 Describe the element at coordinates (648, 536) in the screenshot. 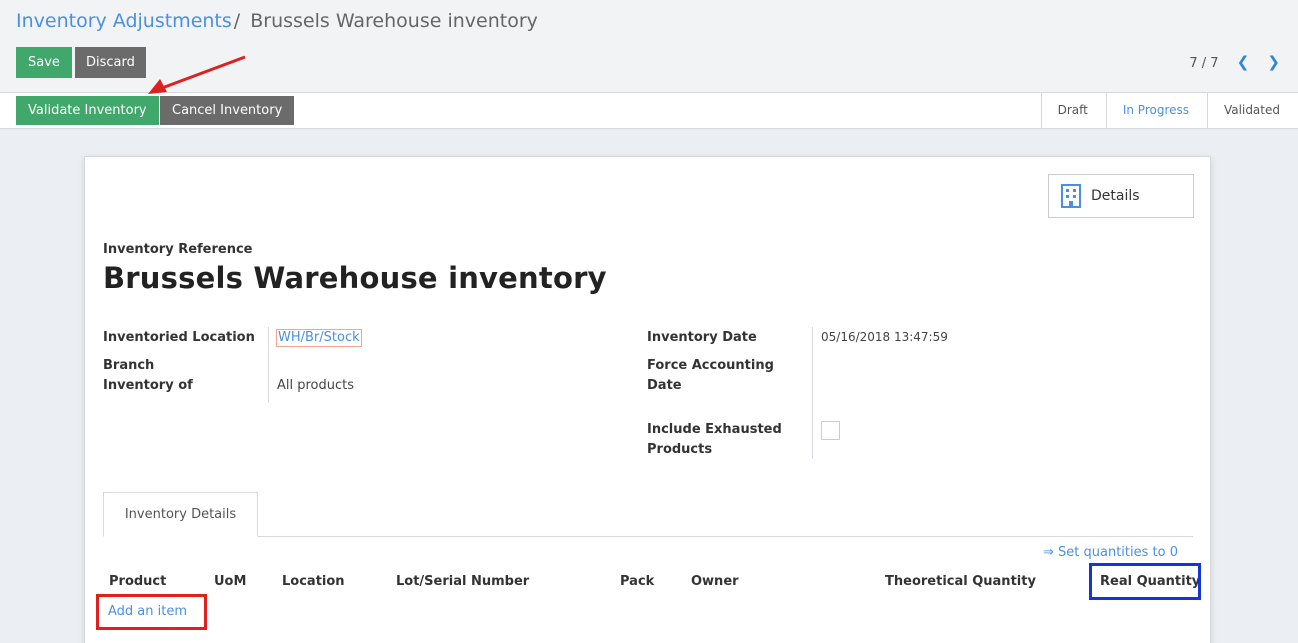

I see `tab-divider` at that location.